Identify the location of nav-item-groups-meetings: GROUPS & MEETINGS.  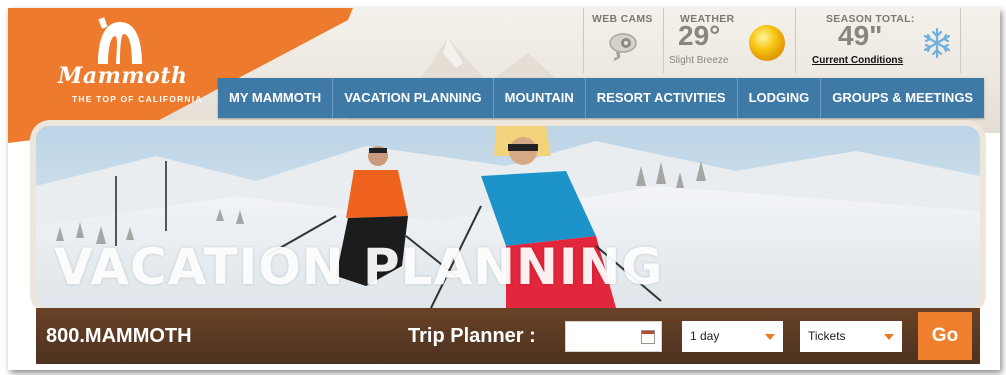
(902, 98).